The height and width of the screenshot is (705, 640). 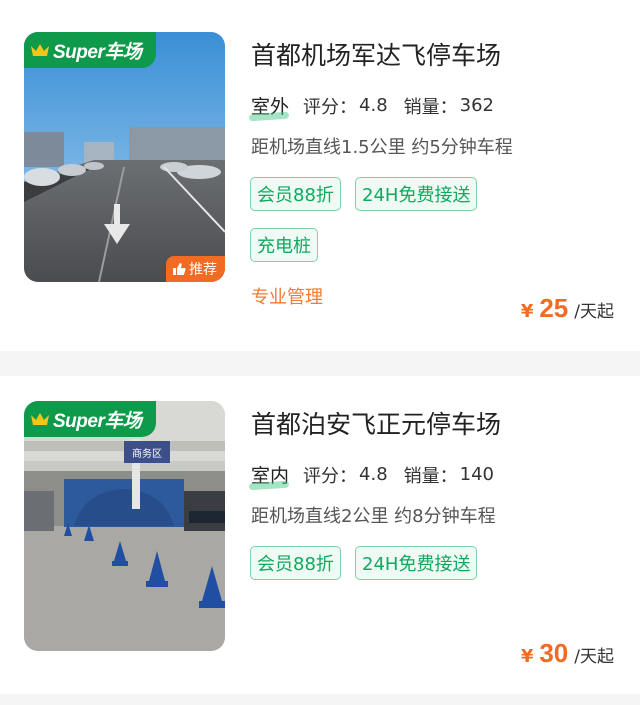 What do you see at coordinates (477, 474) in the screenshot?
I see `sales-value: 140` at bounding box center [477, 474].